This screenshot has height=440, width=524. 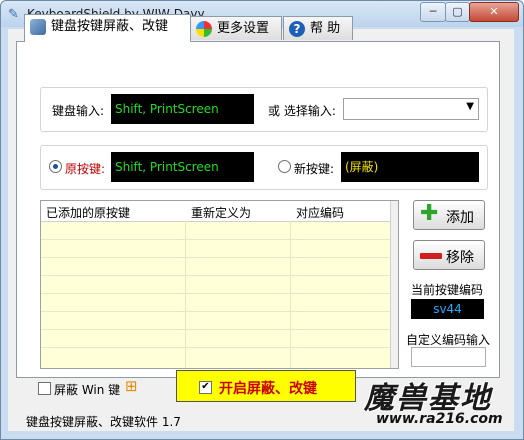 I want to click on minimize-button: ─, so click(x=433, y=12).